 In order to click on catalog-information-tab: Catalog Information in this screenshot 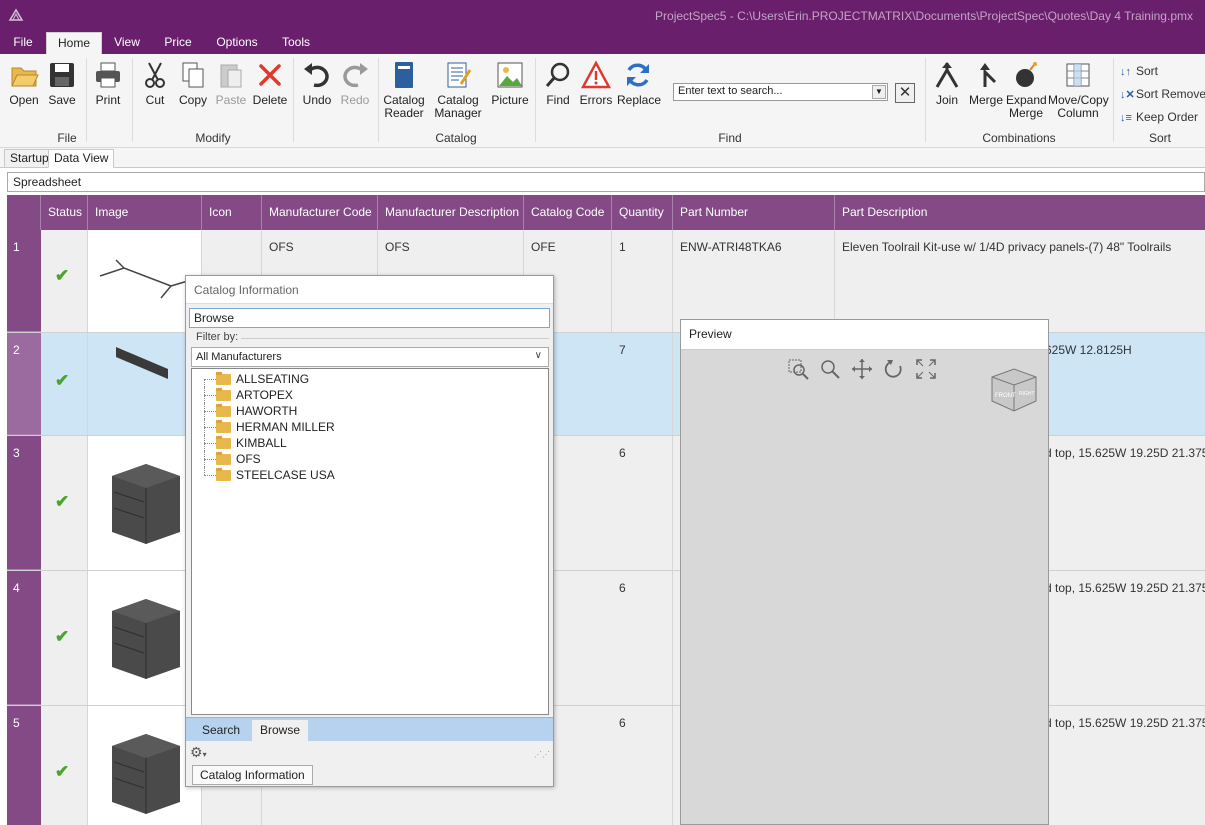, I will do `click(252, 775)`.